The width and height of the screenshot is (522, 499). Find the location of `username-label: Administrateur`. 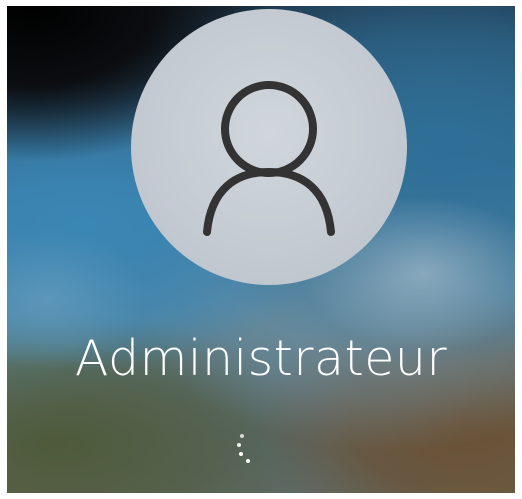

username-label: Administrateur is located at coordinates (261, 358).